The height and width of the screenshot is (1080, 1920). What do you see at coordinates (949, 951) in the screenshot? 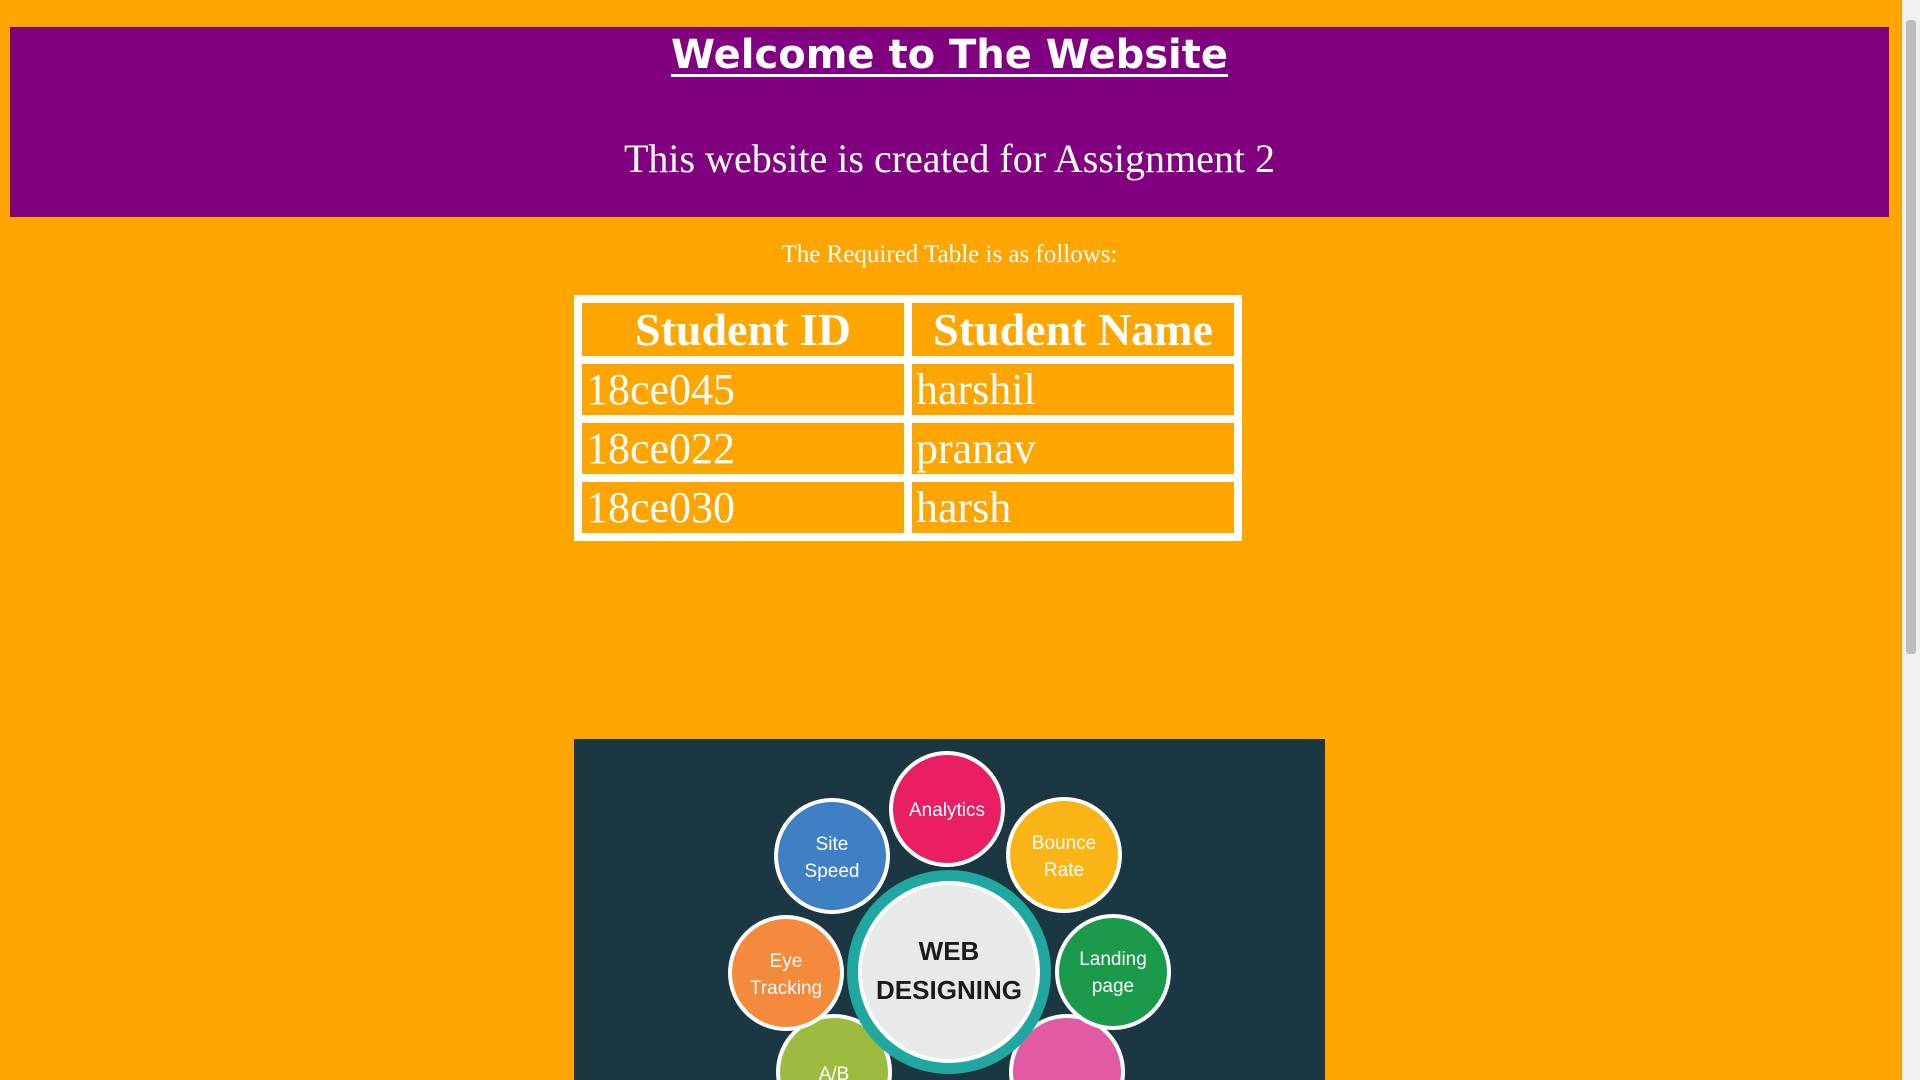
I see `center-label-line1: WEB` at bounding box center [949, 951].